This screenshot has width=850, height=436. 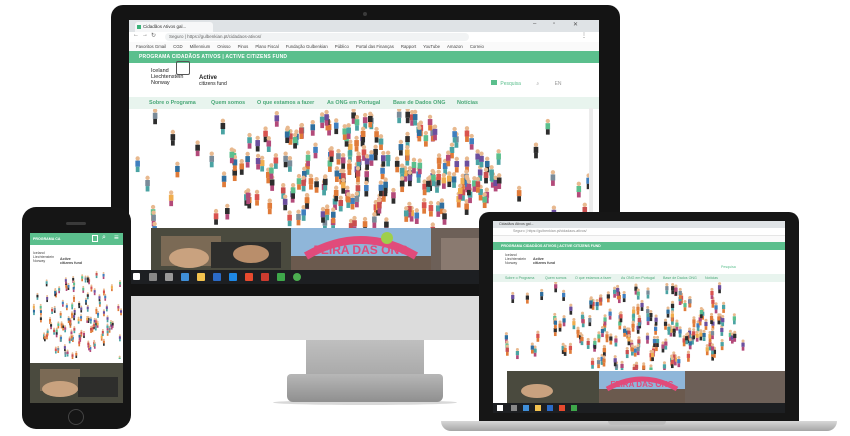 What do you see at coordinates (431, 46) in the screenshot?
I see `bookmark-item: YouTube` at bounding box center [431, 46].